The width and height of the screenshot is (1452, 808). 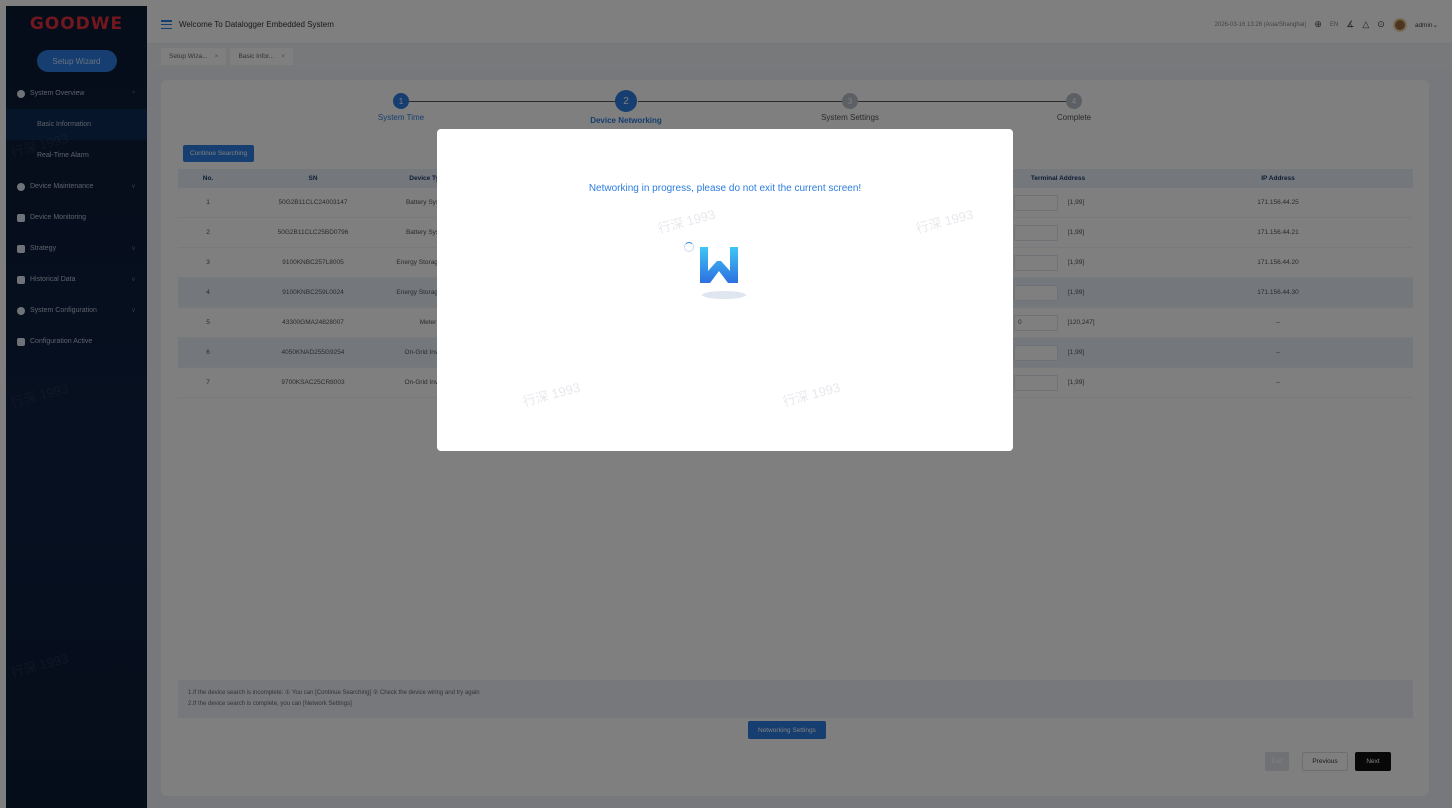 I want to click on w-logo-icon, so click(x=719, y=265).